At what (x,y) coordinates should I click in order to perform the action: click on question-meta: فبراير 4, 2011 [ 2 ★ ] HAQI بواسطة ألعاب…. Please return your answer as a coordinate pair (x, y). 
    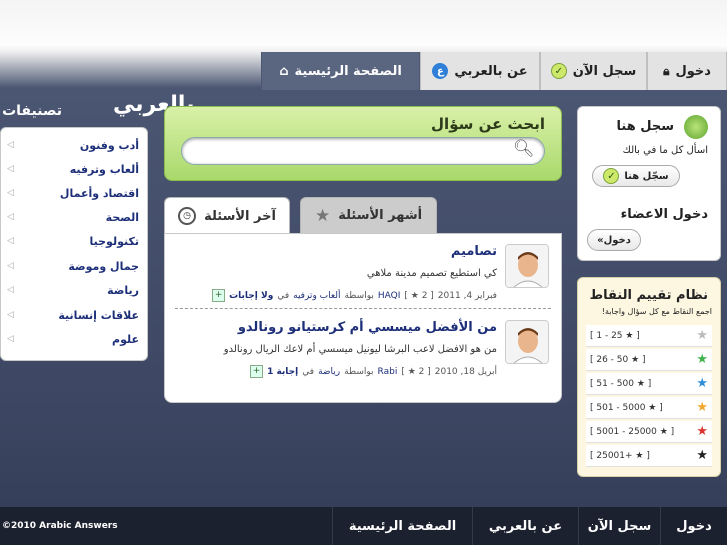
    Looking at the image, I should click on (354, 295).